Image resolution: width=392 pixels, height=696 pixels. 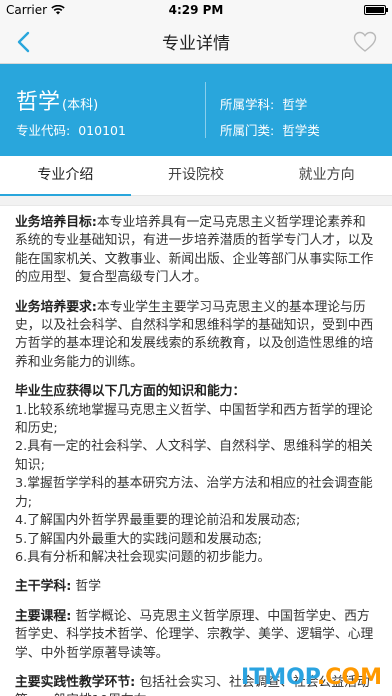 What do you see at coordinates (58, 10) in the screenshot?
I see `wifi-icon` at bounding box center [58, 10].